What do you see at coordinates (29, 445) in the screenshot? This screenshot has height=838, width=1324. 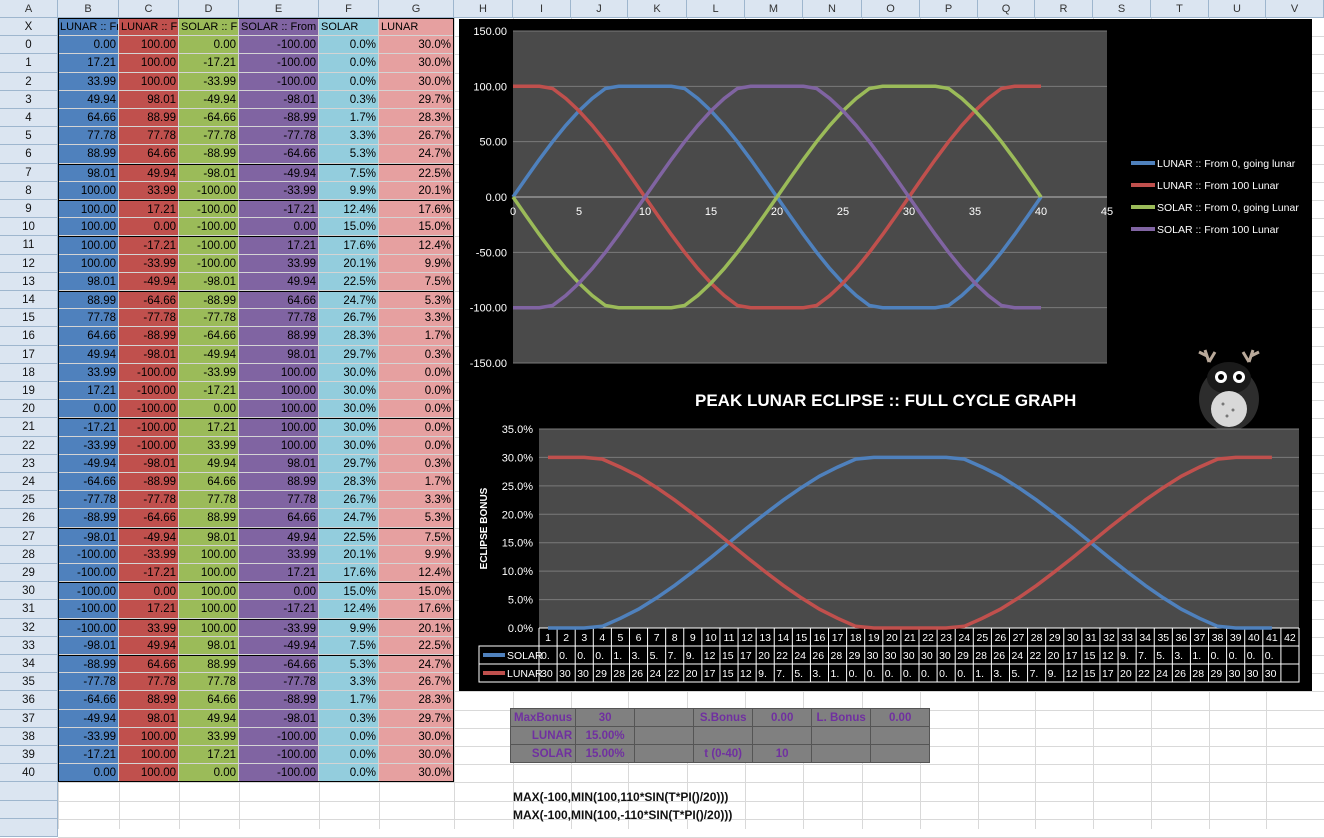 I see `row-header: 22` at bounding box center [29, 445].